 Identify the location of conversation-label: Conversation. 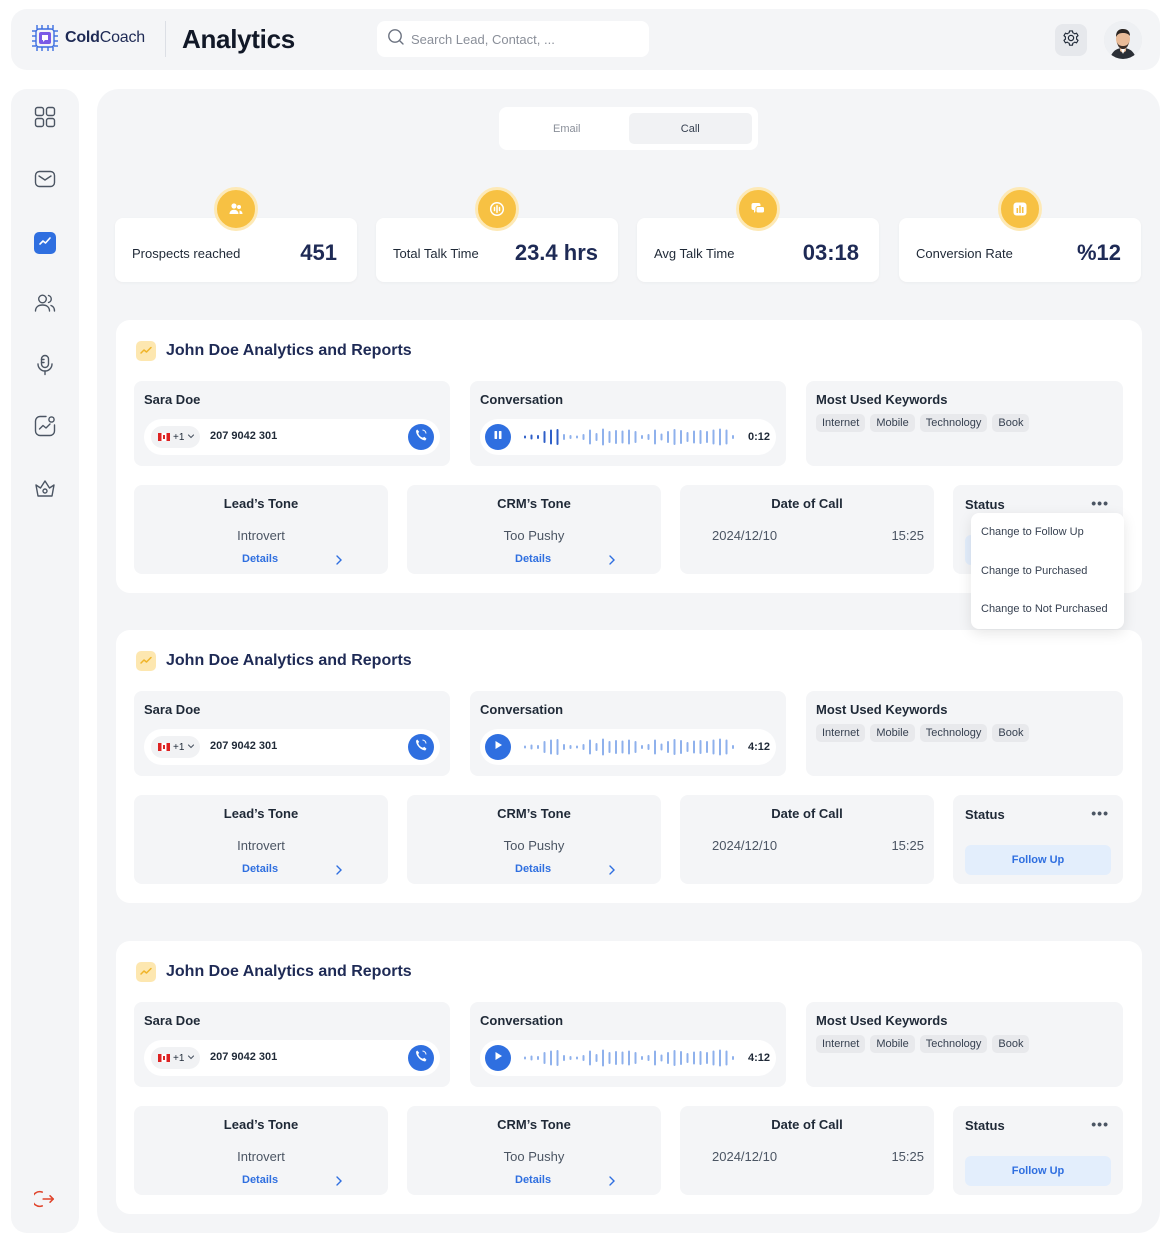
(522, 399).